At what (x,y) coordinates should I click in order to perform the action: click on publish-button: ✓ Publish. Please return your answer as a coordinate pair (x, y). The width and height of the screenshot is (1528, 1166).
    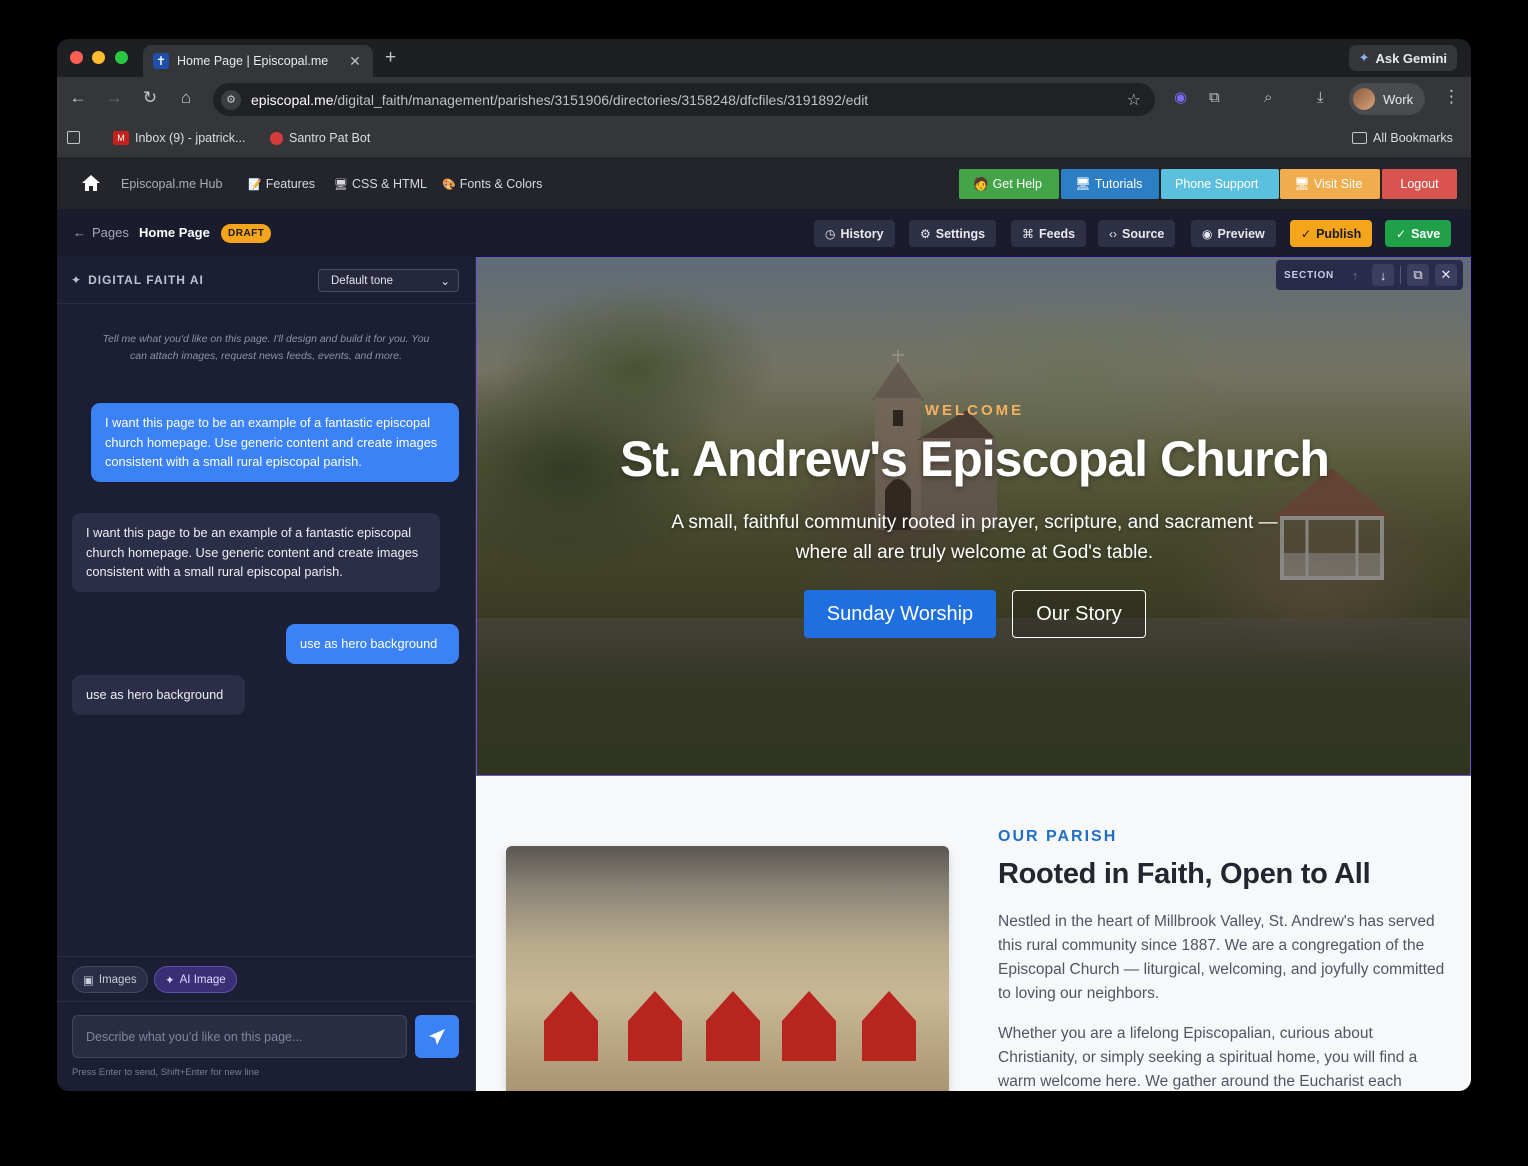
    Looking at the image, I should click on (1331, 233).